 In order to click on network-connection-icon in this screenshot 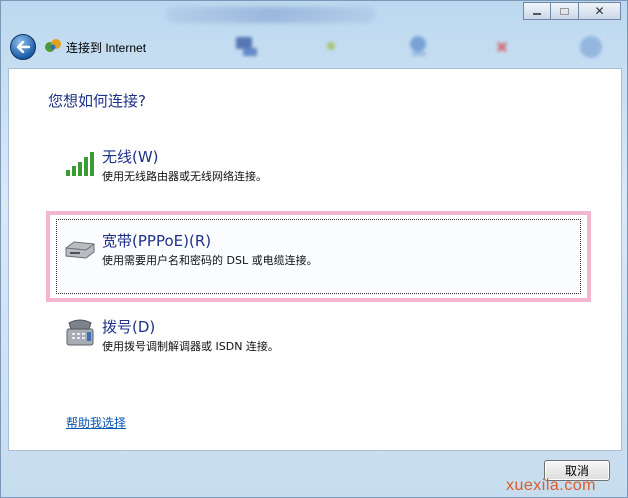, I will do `click(53, 45)`.